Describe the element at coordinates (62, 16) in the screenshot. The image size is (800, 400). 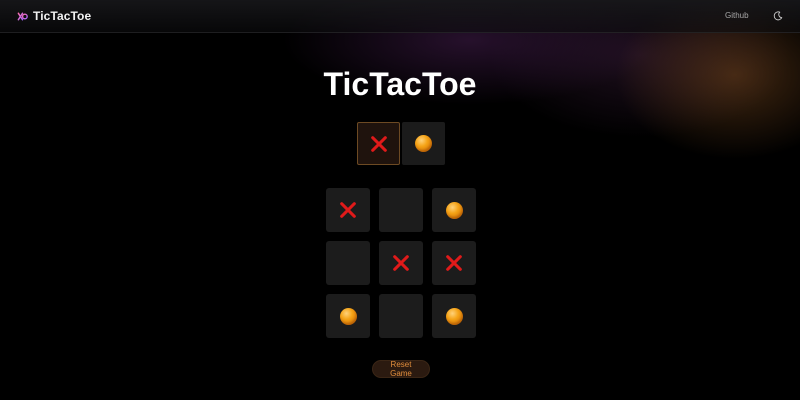
I see `brand-name: TicTacToe` at that location.